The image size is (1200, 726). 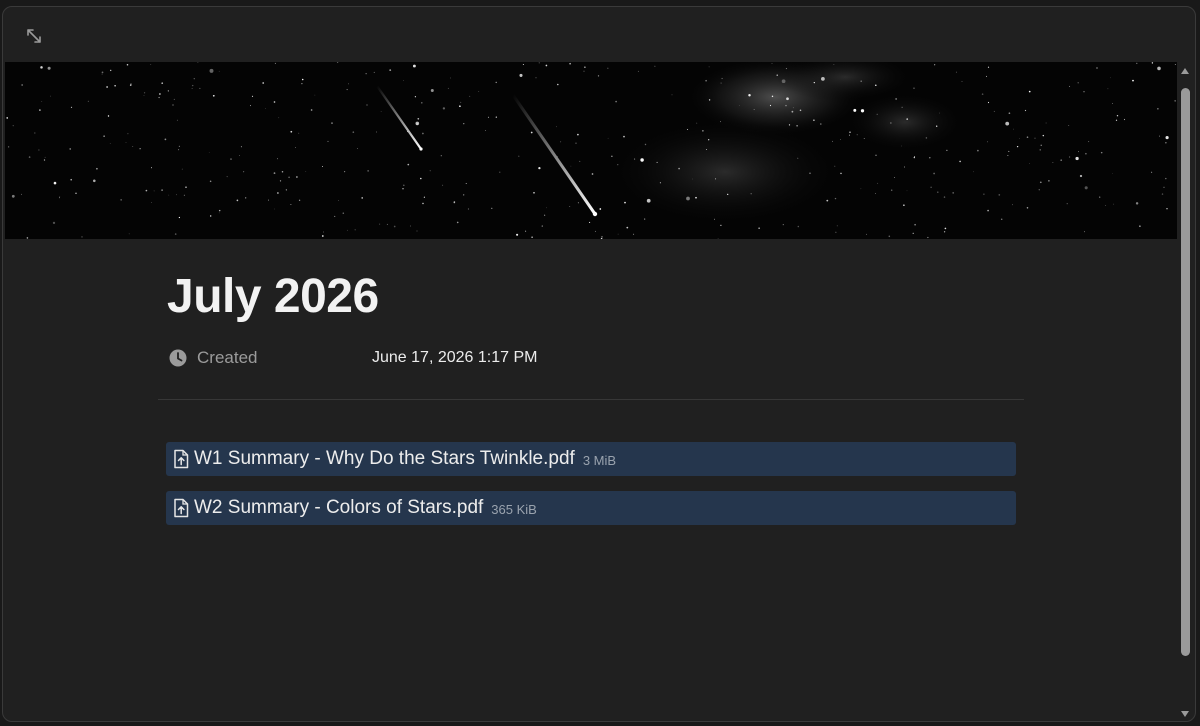 I want to click on page-title: July 2026, so click(x=273, y=296).